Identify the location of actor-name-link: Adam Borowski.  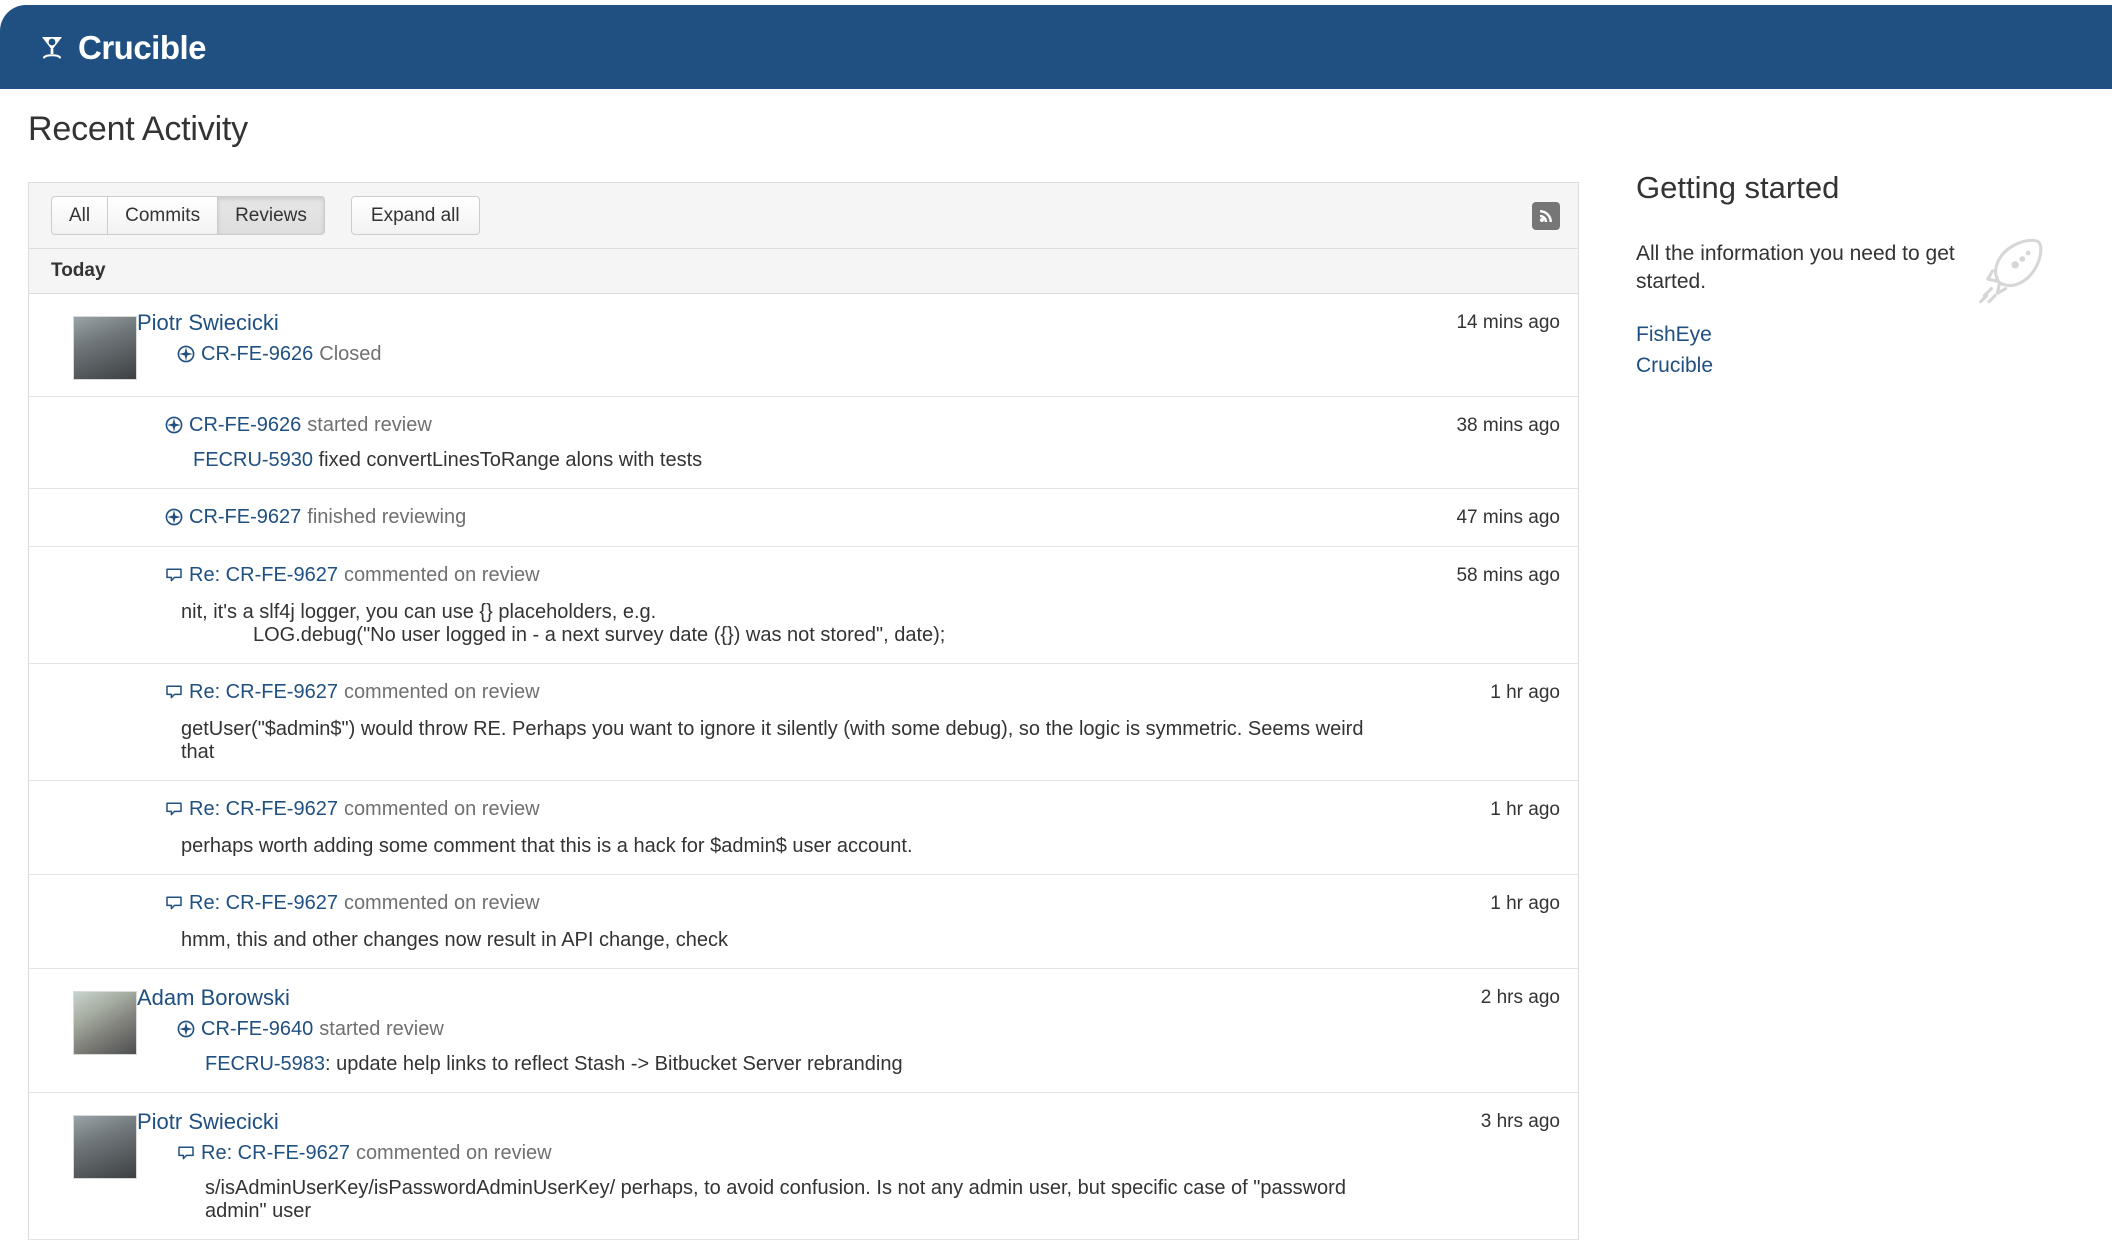
(213, 998).